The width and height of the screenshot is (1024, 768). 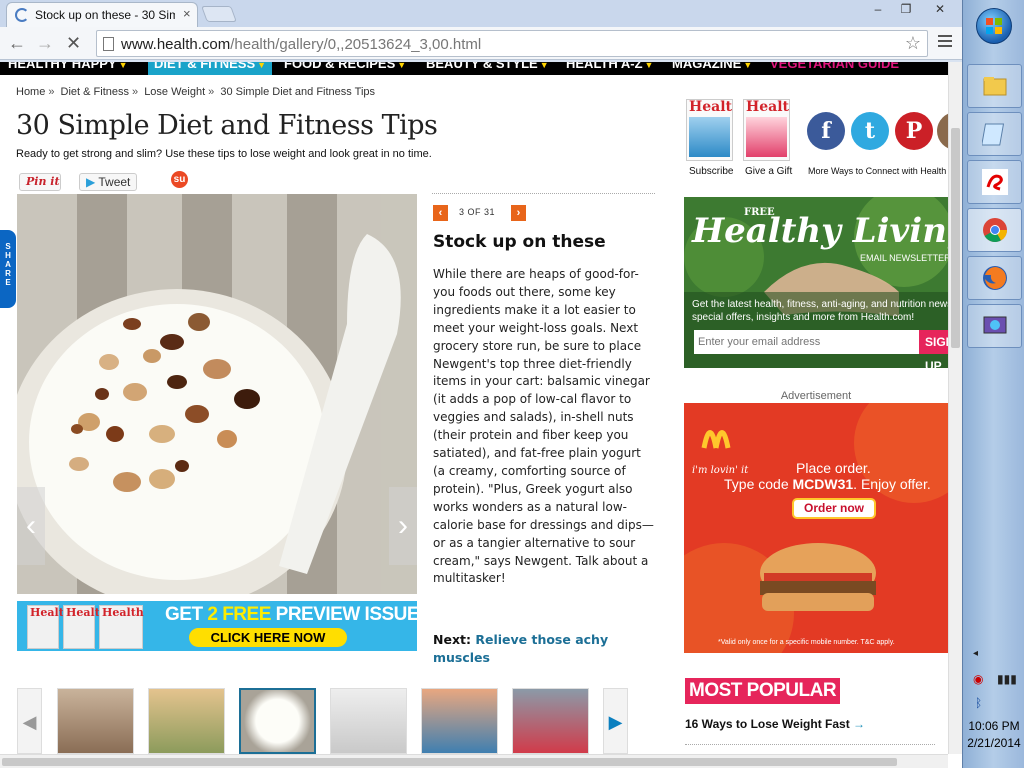 I want to click on ad-order-now-button: Order now, so click(x=834, y=508).